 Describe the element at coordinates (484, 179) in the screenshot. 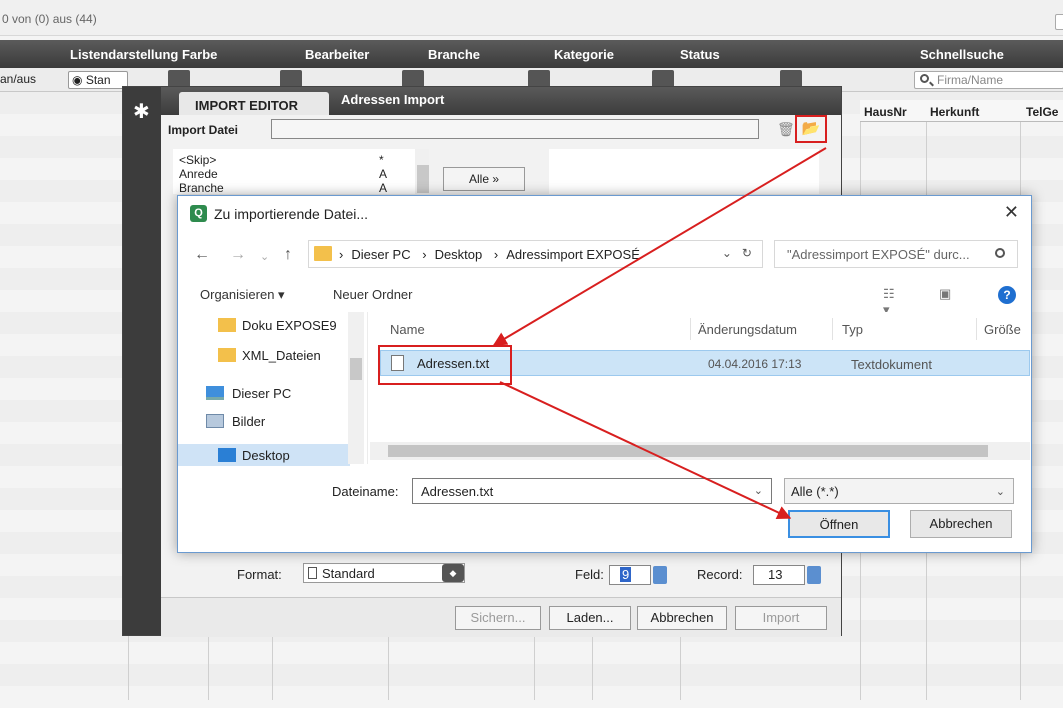

I see `add-all-button: Alle »` at that location.